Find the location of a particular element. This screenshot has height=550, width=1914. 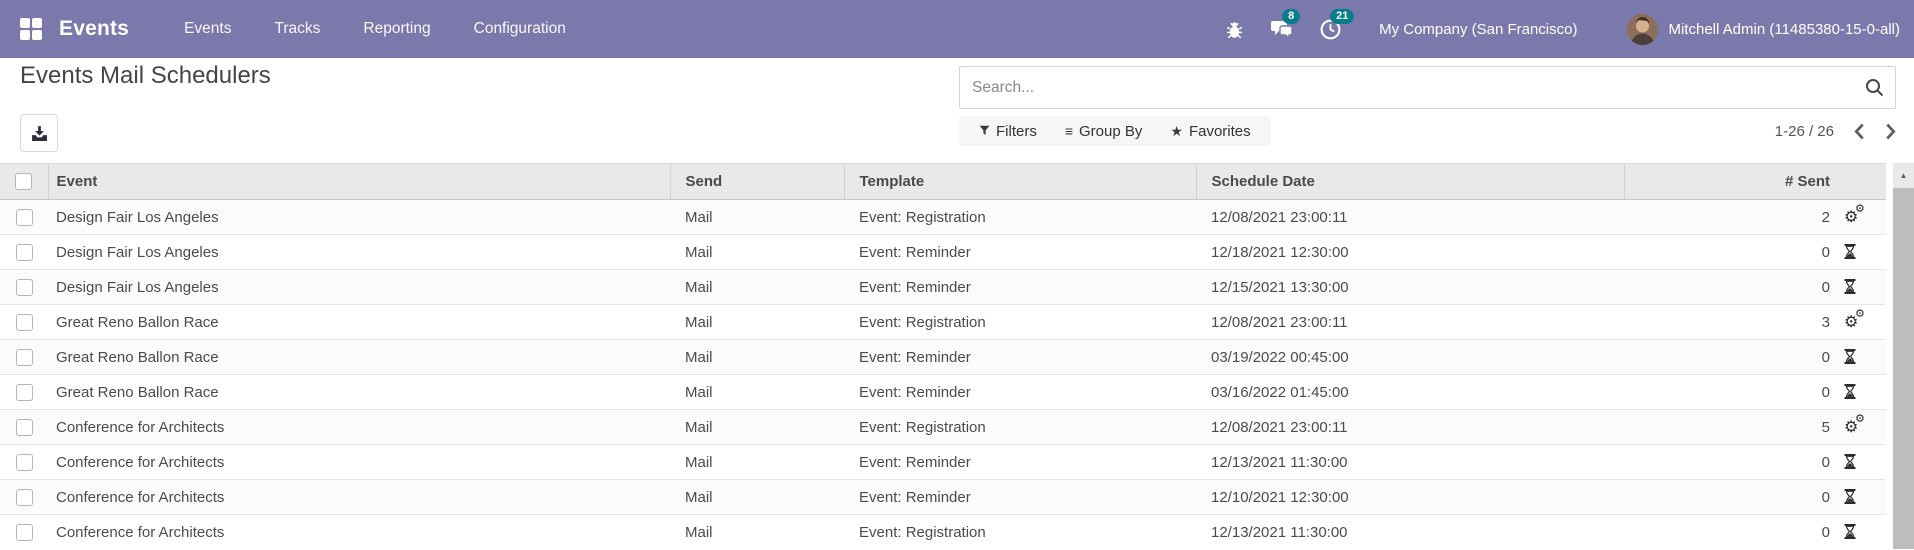

user-menu: Mitchell Admin (11485380-15-0-all) is located at coordinates (1784, 29).